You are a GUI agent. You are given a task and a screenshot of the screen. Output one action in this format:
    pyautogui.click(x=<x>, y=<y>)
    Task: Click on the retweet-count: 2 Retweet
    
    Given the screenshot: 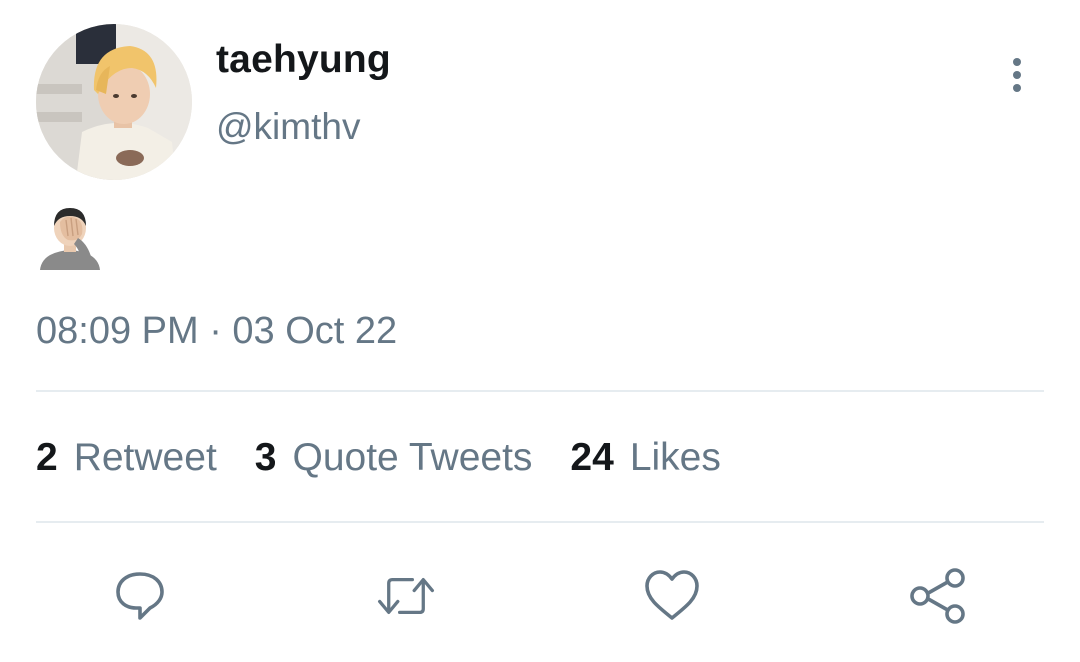 What is the action you would take?
    pyautogui.click(x=126, y=458)
    